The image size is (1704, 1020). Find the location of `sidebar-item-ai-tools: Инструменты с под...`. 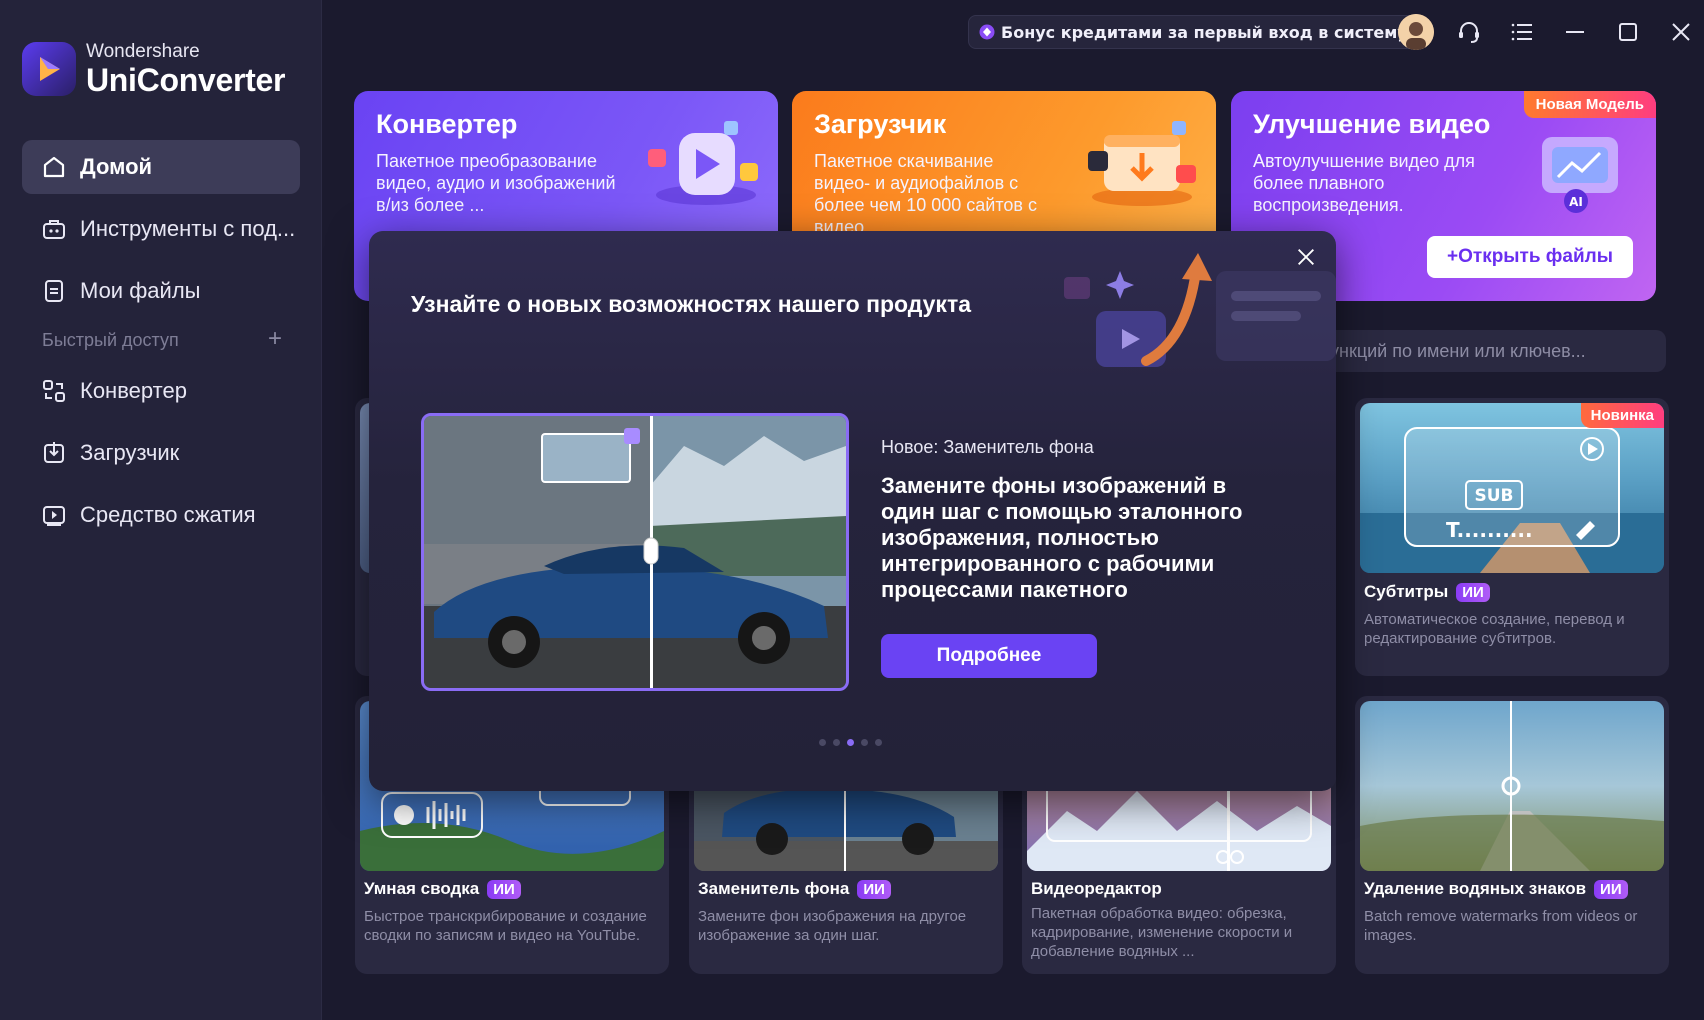

sidebar-item-ai-tools: Инструменты с под... is located at coordinates (161, 229).